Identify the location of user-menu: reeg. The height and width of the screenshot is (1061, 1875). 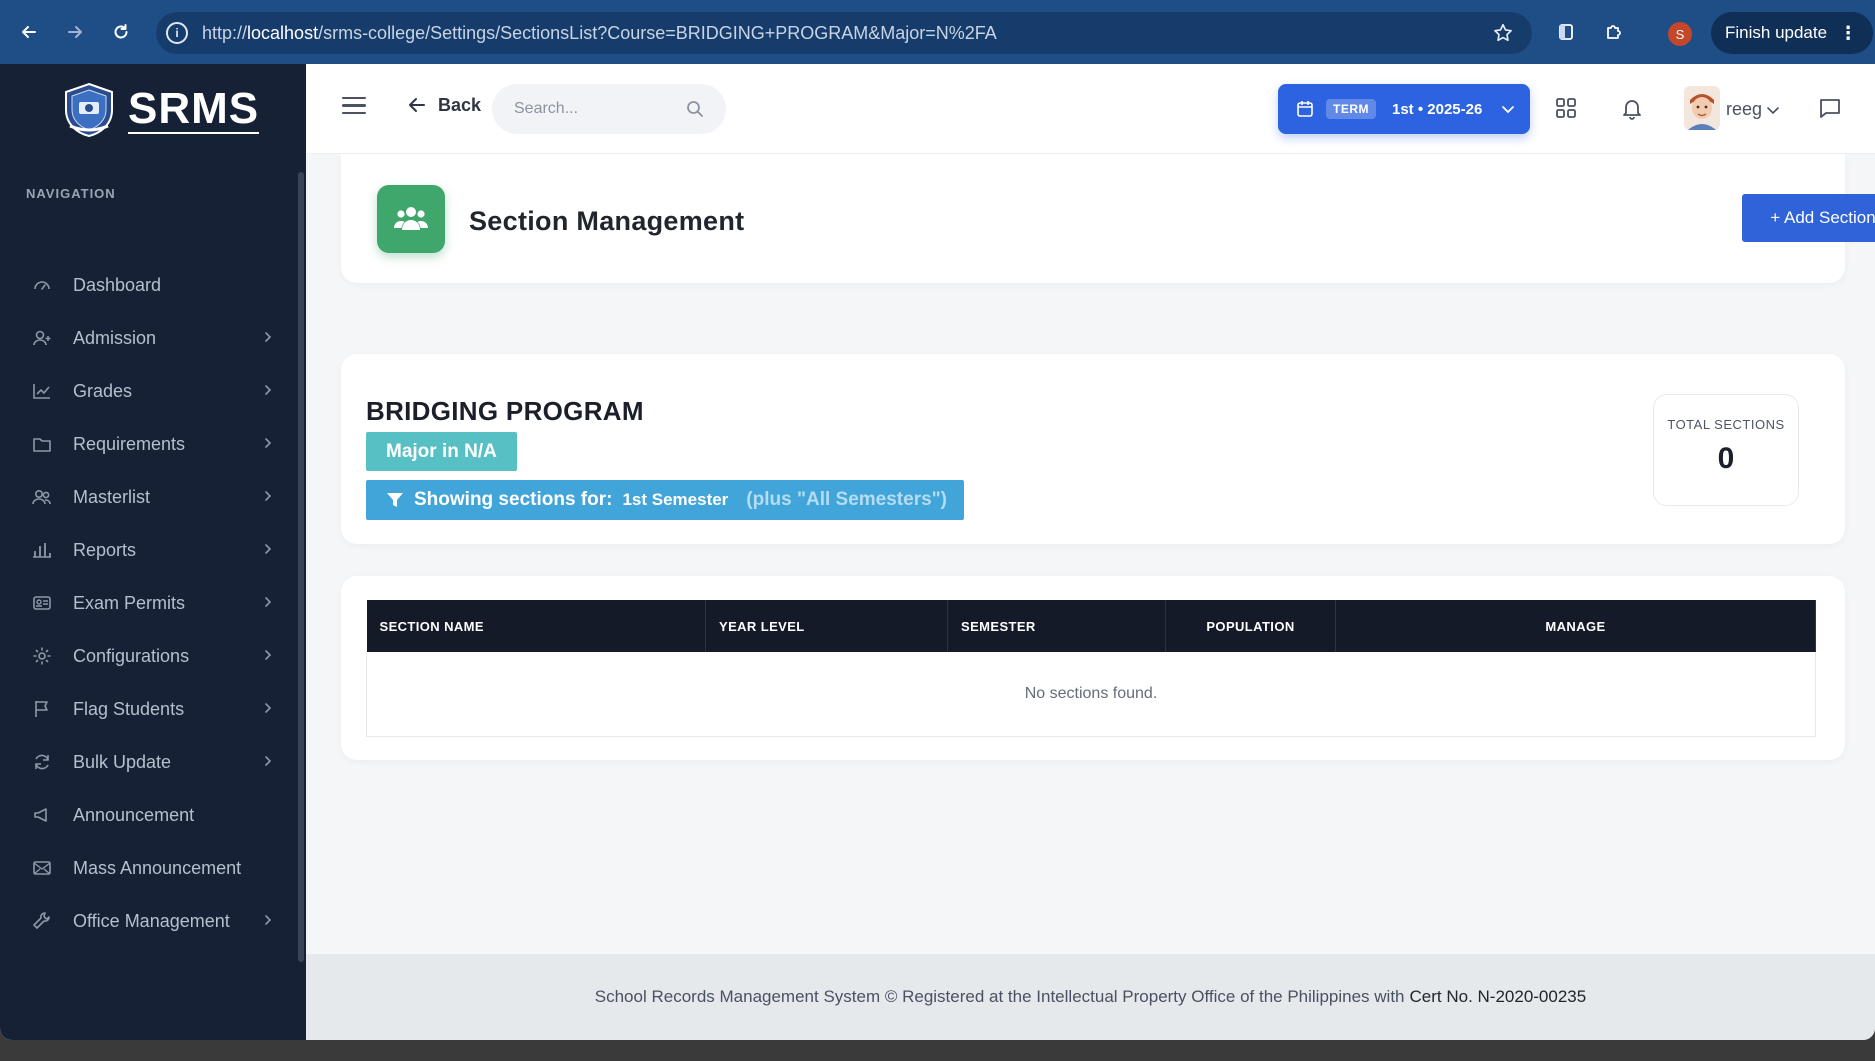
(1753, 109).